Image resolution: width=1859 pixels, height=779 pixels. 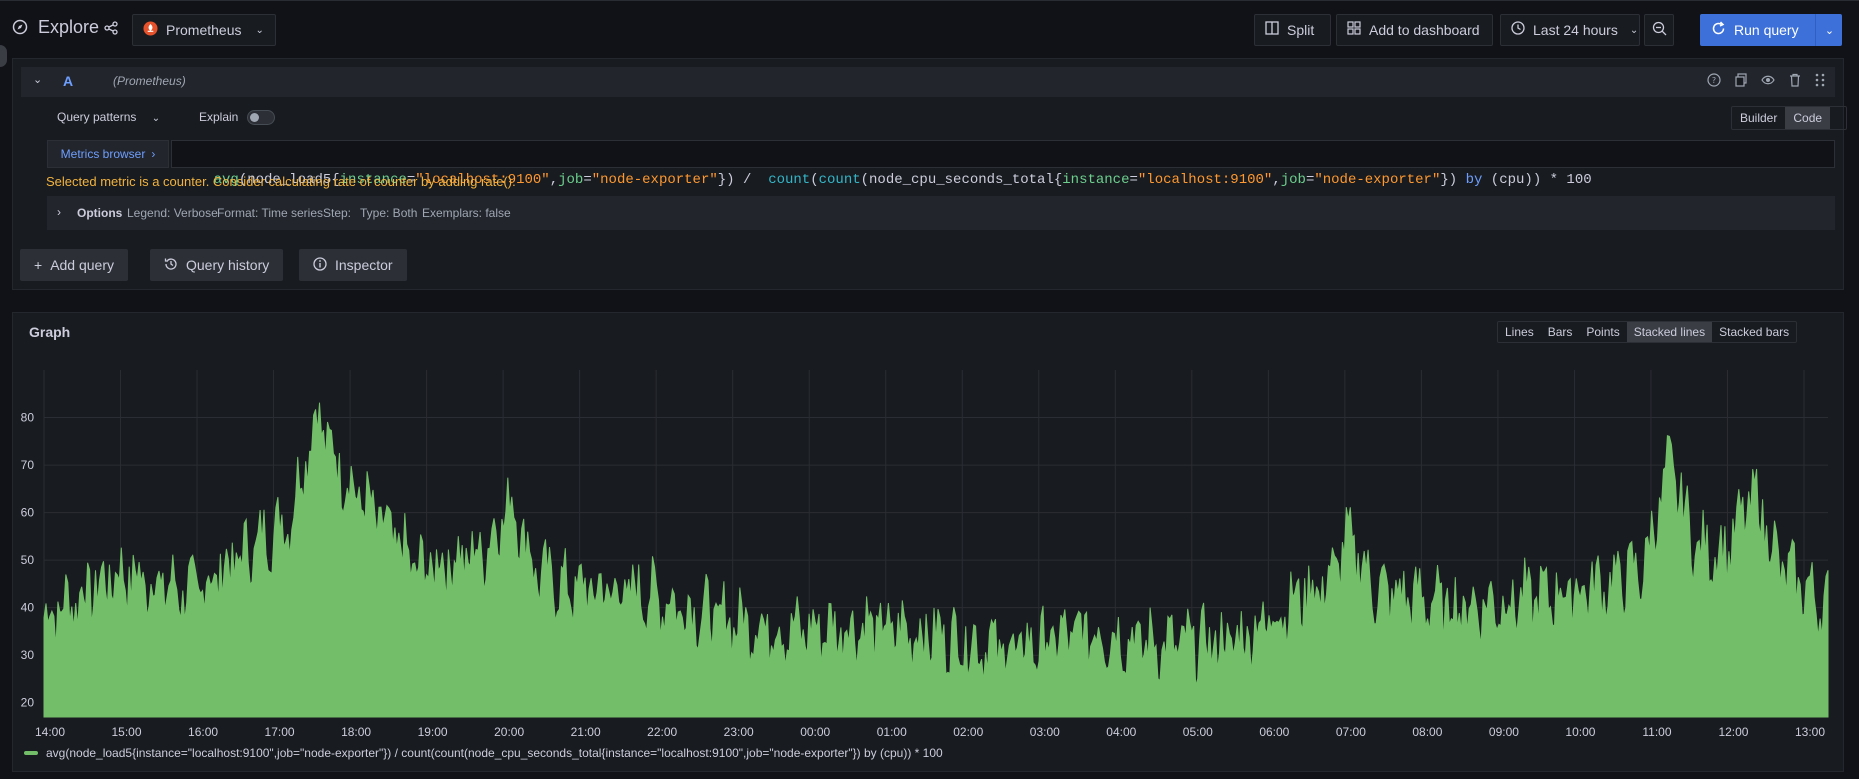 I want to click on chevron-right-icon: ›, so click(x=59, y=212).